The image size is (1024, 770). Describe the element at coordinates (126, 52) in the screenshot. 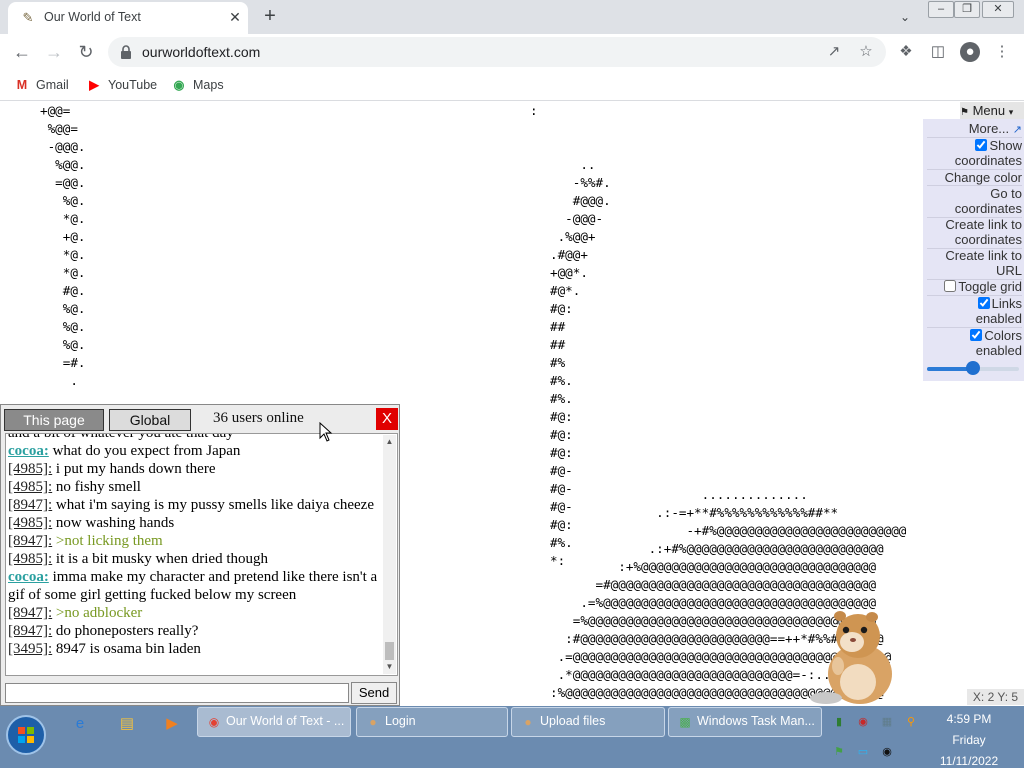

I see `lock-icon` at that location.